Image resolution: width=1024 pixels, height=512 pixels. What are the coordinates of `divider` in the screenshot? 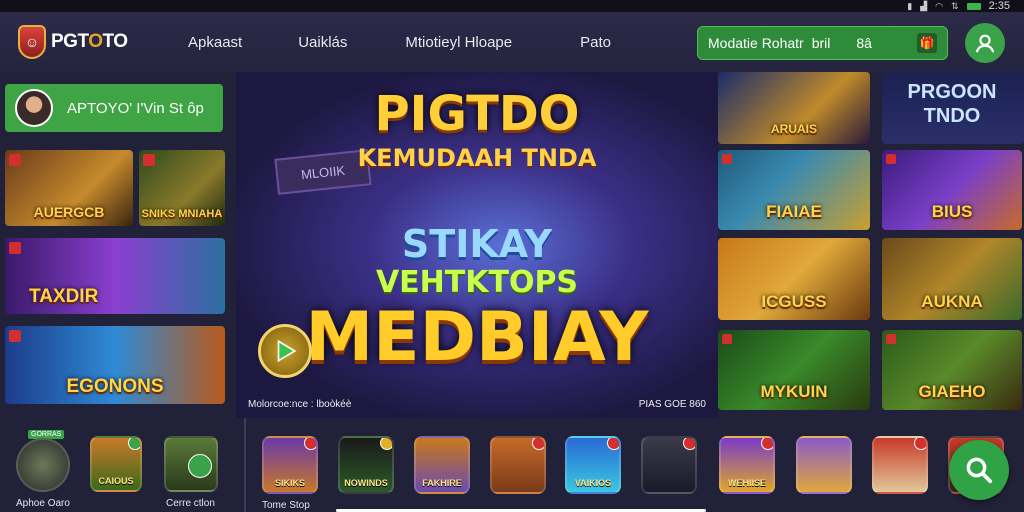 It's located at (245, 465).